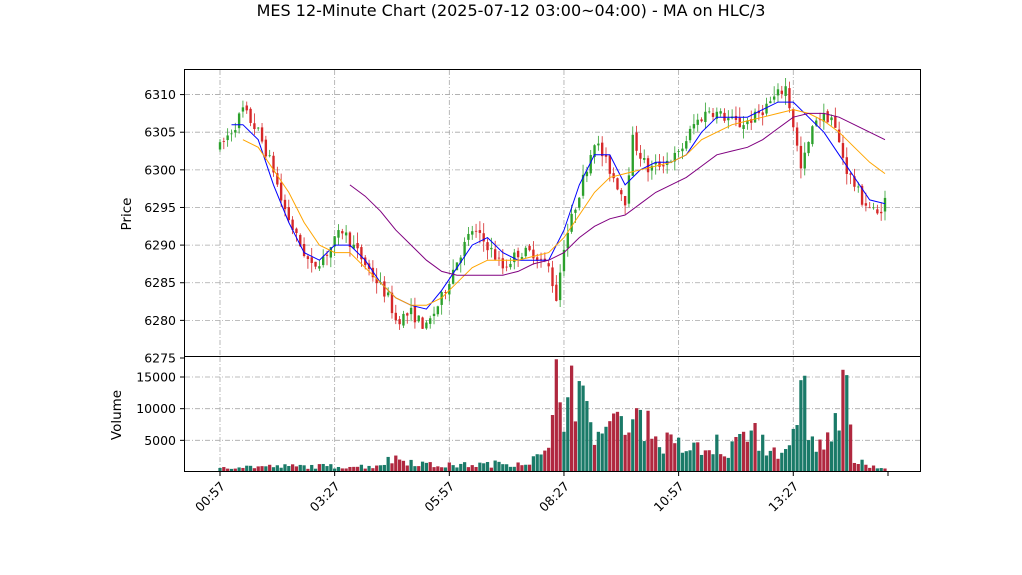 This screenshot has height=575, width=1022. I want to click on price-tick-label: 6310, so click(160, 94).